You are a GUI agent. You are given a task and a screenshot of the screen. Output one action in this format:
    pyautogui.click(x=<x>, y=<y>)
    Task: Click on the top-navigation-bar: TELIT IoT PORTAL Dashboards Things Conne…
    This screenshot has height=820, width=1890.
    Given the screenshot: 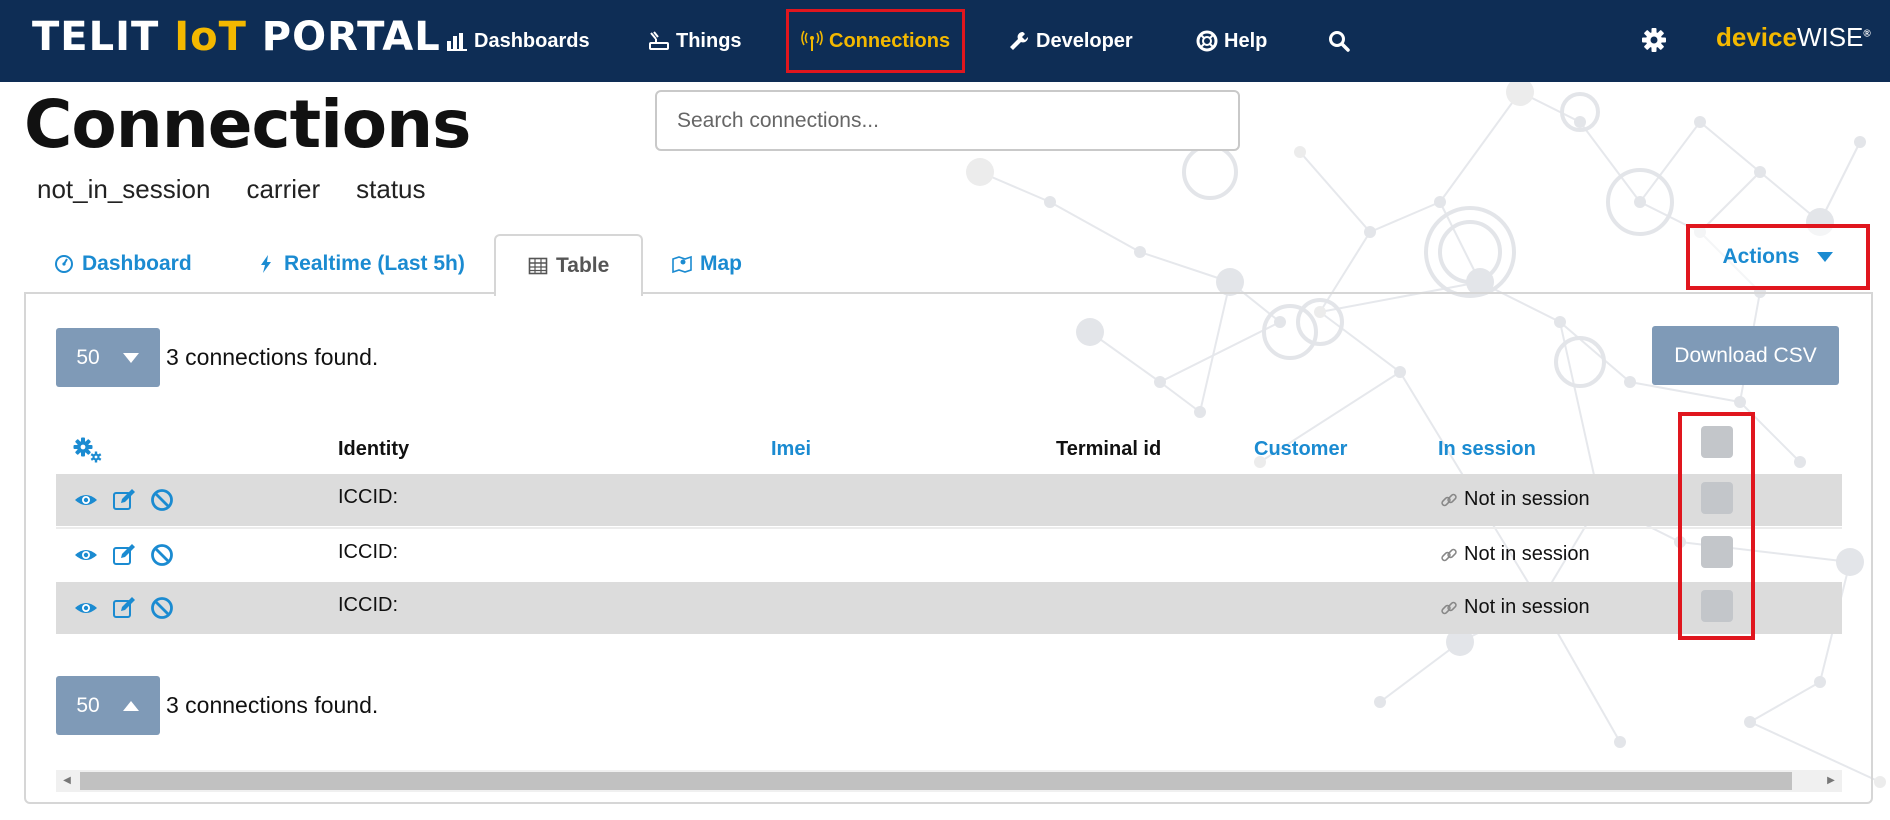 What is the action you would take?
    pyautogui.click(x=945, y=41)
    